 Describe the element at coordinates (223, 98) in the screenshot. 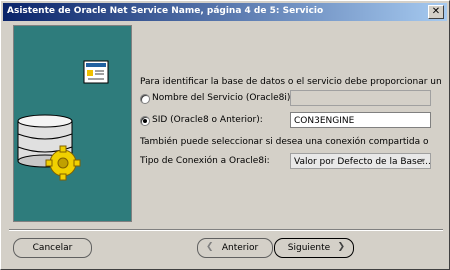

I see `service-name-label: Nombre del Servicio (Oracle8i):` at that location.